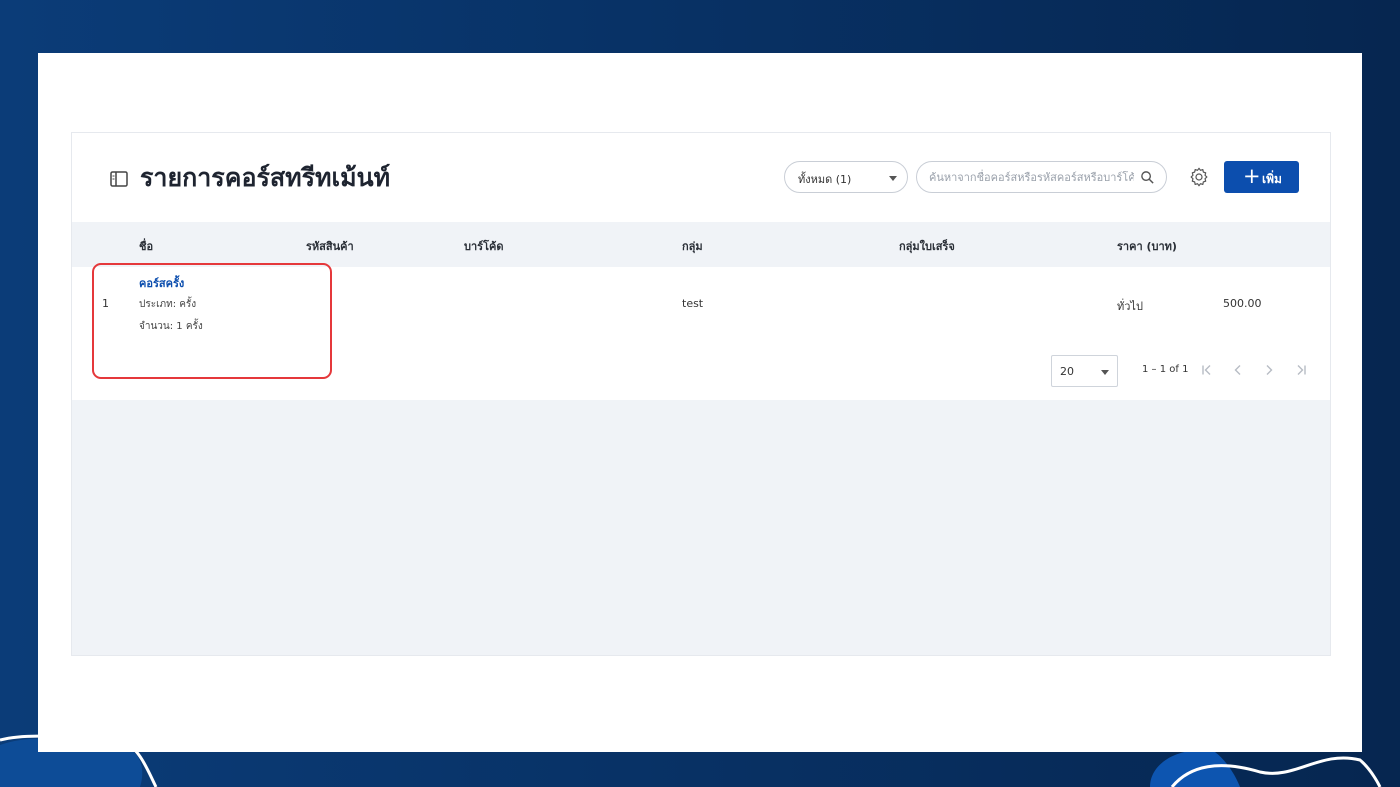  What do you see at coordinates (168, 304) in the screenshot?
I see `course-type: ประเภท: ครั้ง` at bounding box center [168, 304].